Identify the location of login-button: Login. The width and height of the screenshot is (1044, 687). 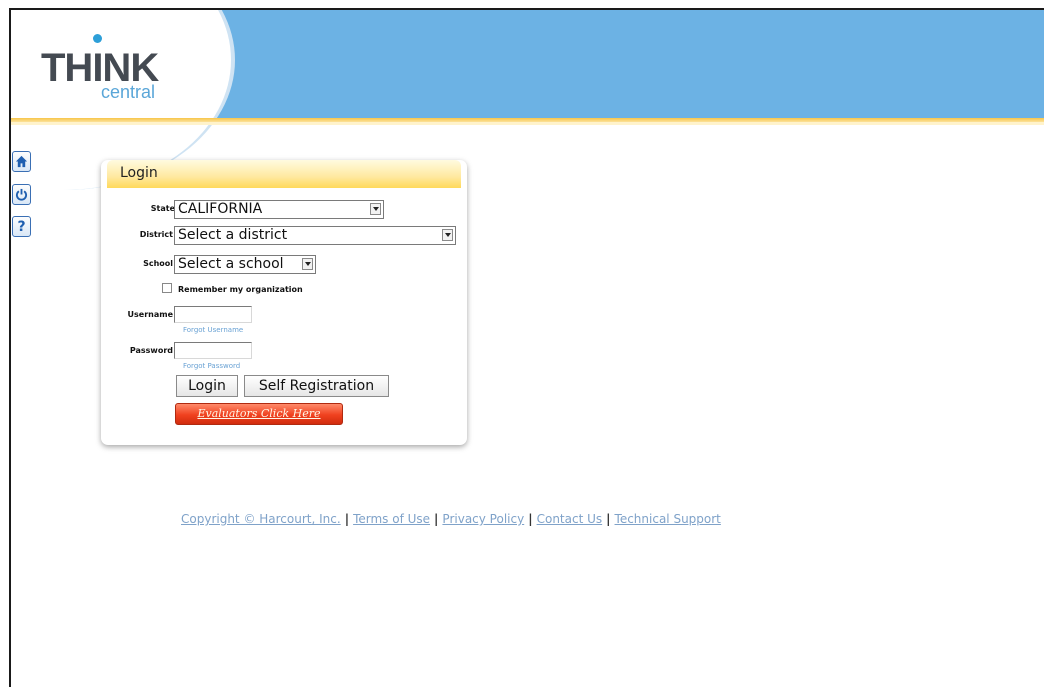
(207, 386).